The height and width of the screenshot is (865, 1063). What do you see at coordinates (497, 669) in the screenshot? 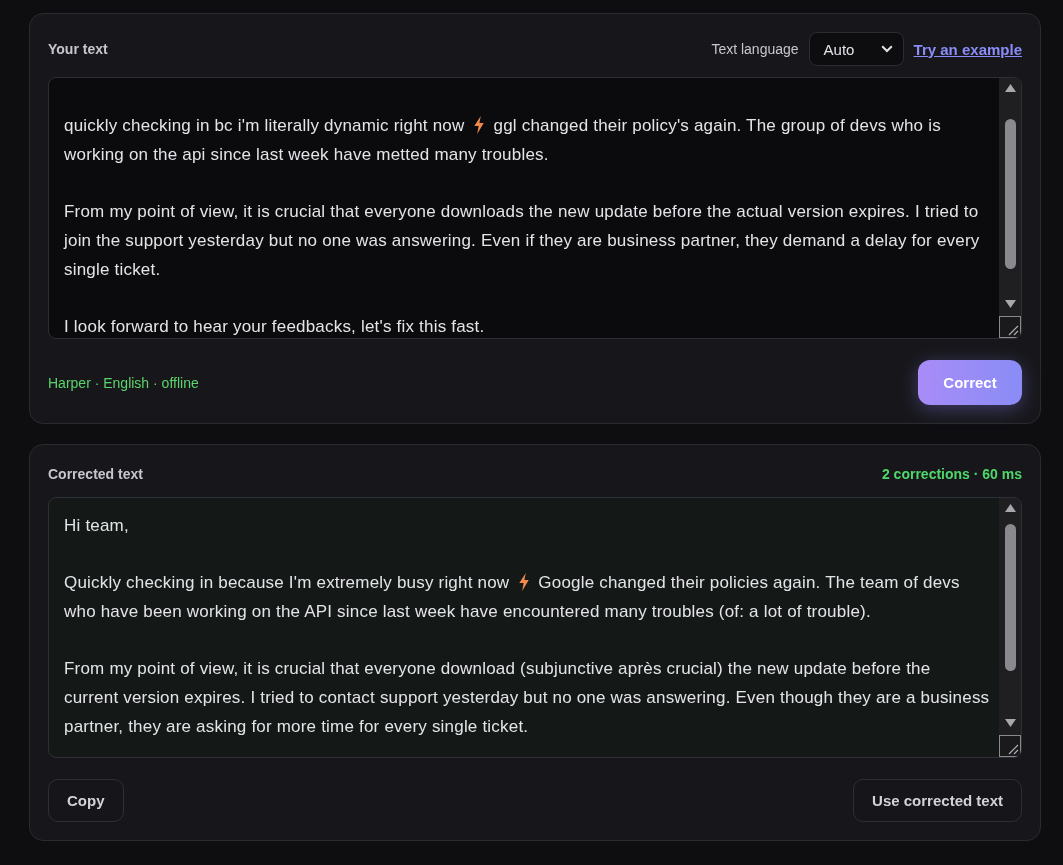
I see `paragraph-text: From my point of view, it is crucial that everyone download (subjunctive après crucial) the new update before the` at bounding box center [497, 669].